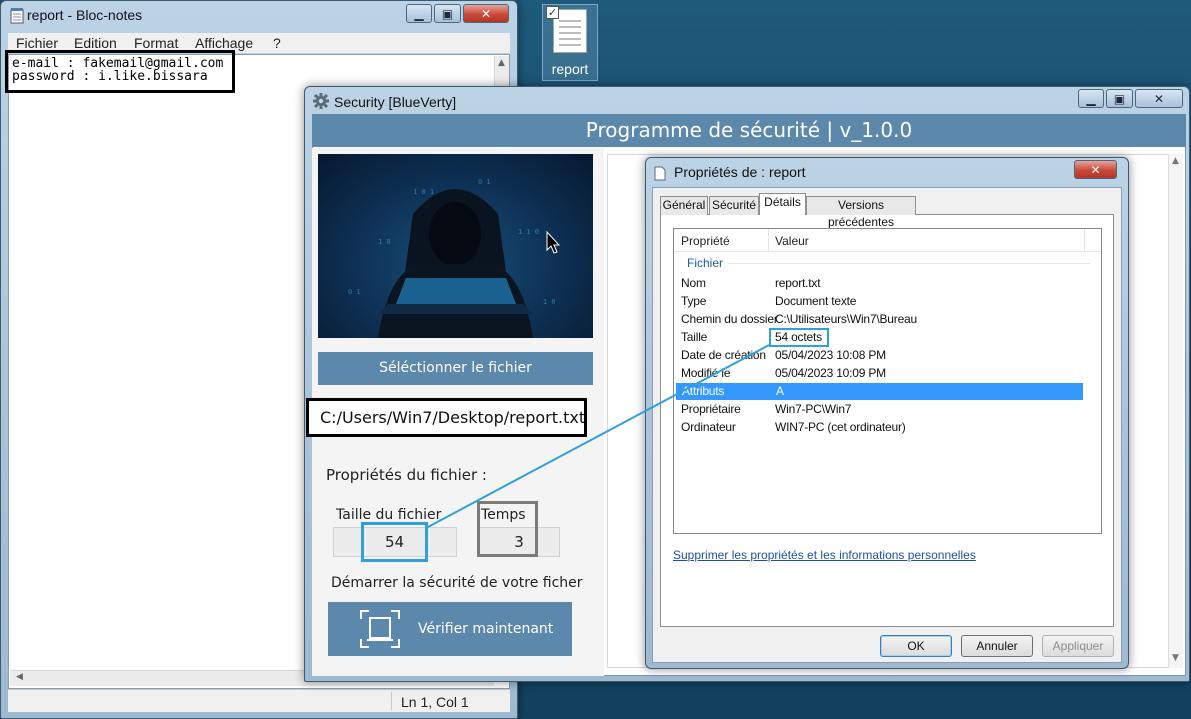 This screenshot has width=1191, height=719. What do you see at coordinates (519, 542) in the screenshot?
I see `time-value: 3` at bounding box center [519, 542].